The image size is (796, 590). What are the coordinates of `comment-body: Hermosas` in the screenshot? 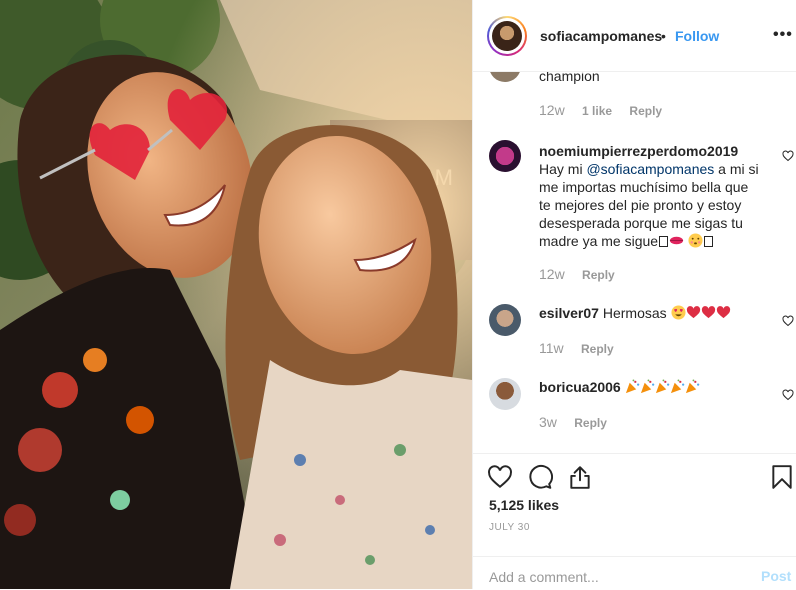 It's located at (634, 313).